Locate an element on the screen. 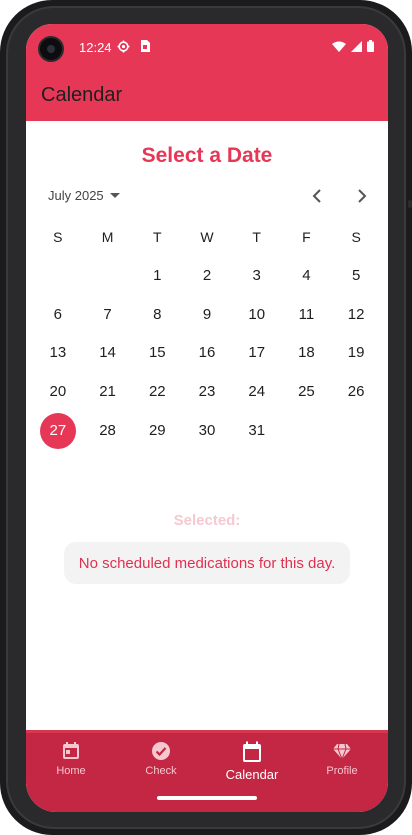 This screenshot has width=412, height=835. day-cell: 2 is located at coordinates (207, 275).